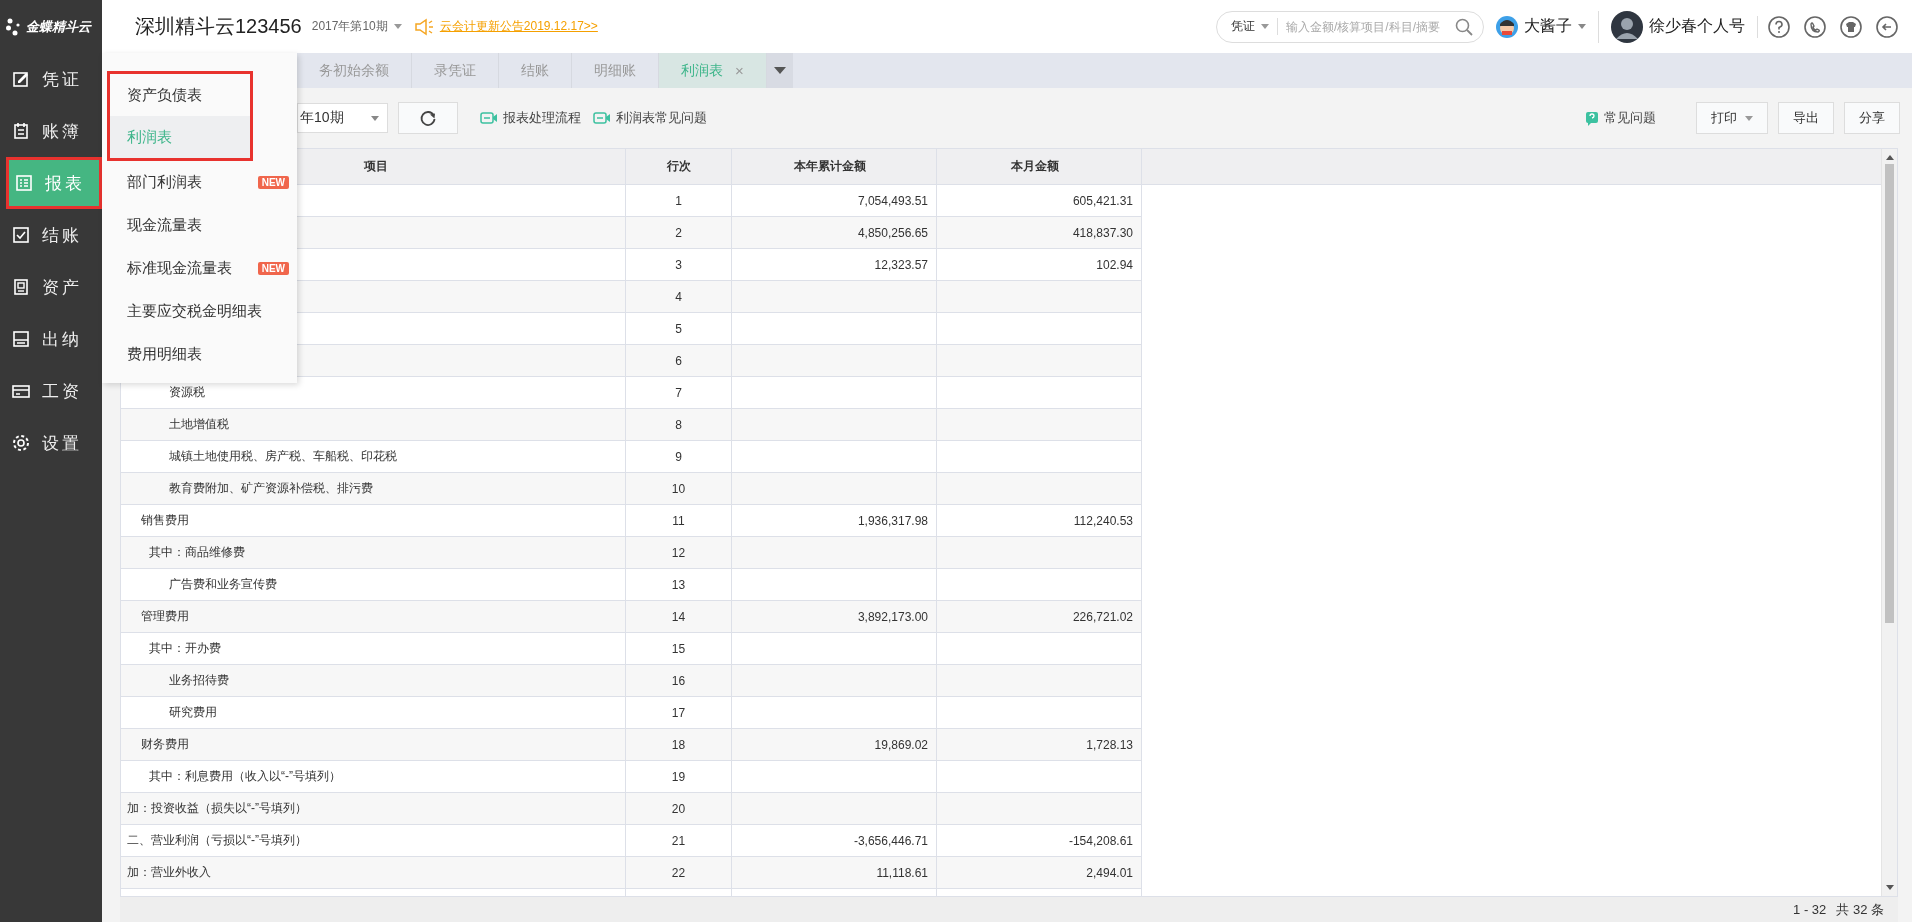  What do you see at coordinates (1806, 118) in the screenshot?
I see `toolbar-button: 导出` at bounding box center [1806, 118].